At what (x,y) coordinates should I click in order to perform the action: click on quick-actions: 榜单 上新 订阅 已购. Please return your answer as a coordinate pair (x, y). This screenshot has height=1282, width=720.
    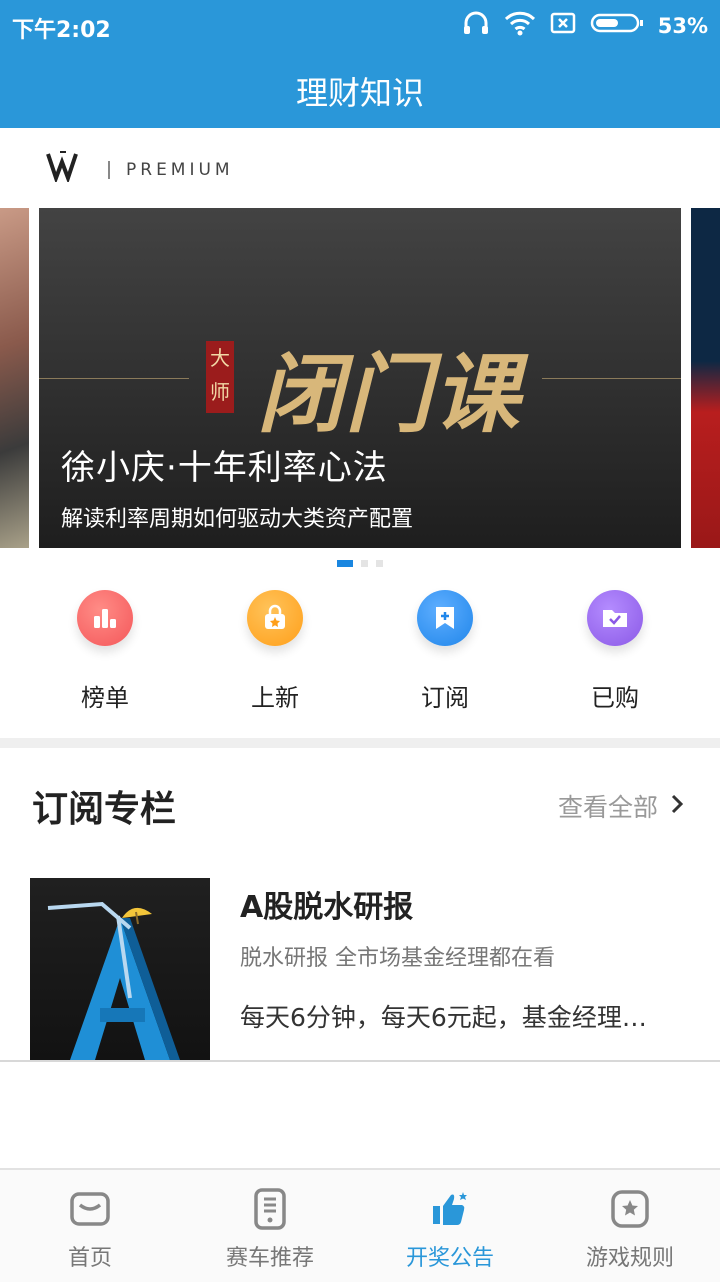
    Looking at the image, I should click on (360, 655).